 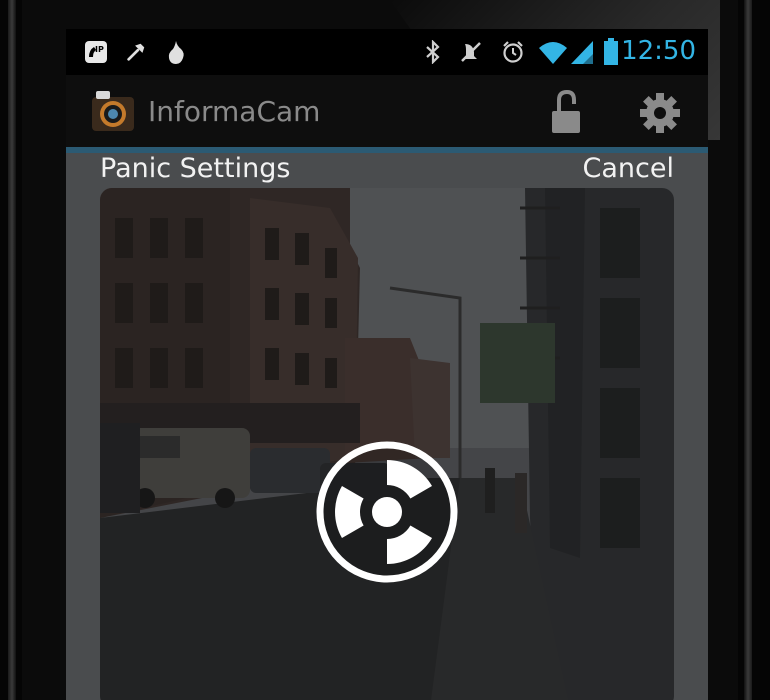 What do you see at coordinates (195, 168) in the screenshot?
I see `dialog-title: Panic Settings` at bounding box center [195, 168].